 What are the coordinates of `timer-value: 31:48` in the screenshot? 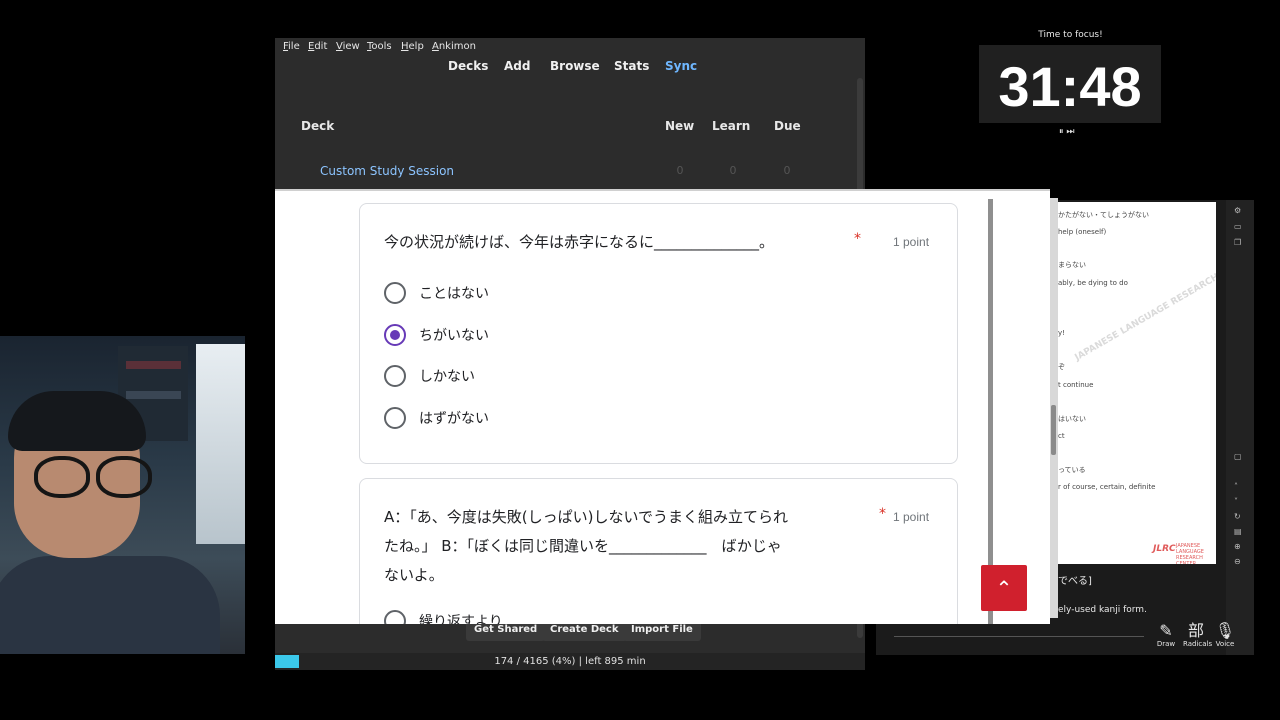 It's located at (1070, 86).